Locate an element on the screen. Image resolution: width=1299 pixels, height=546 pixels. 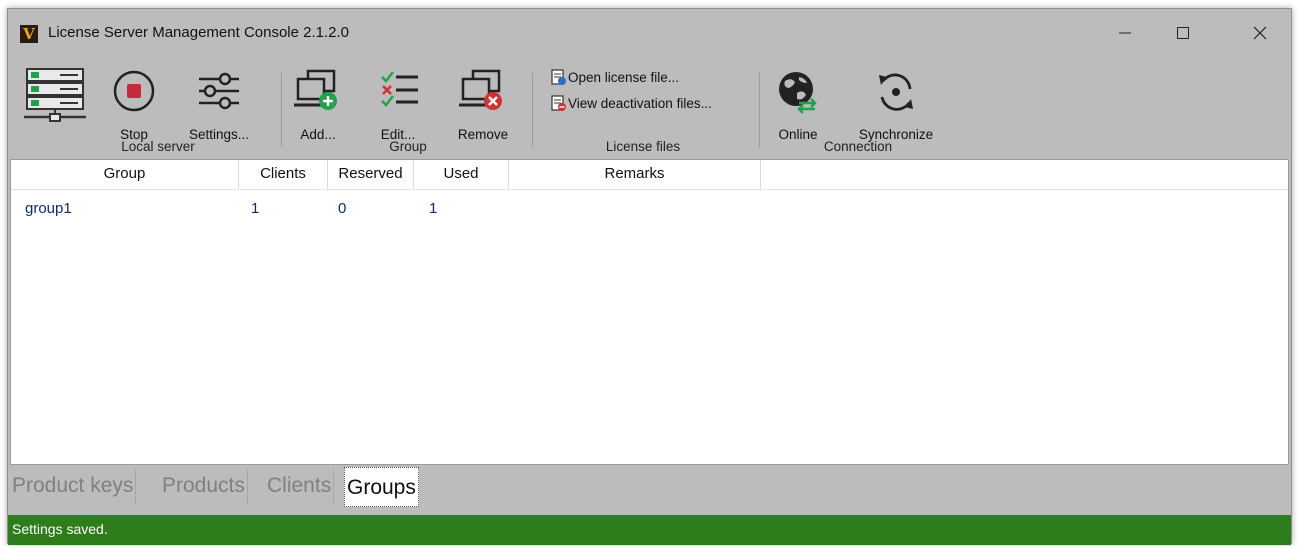
server-status-icon is located at coordinates (56, 96).